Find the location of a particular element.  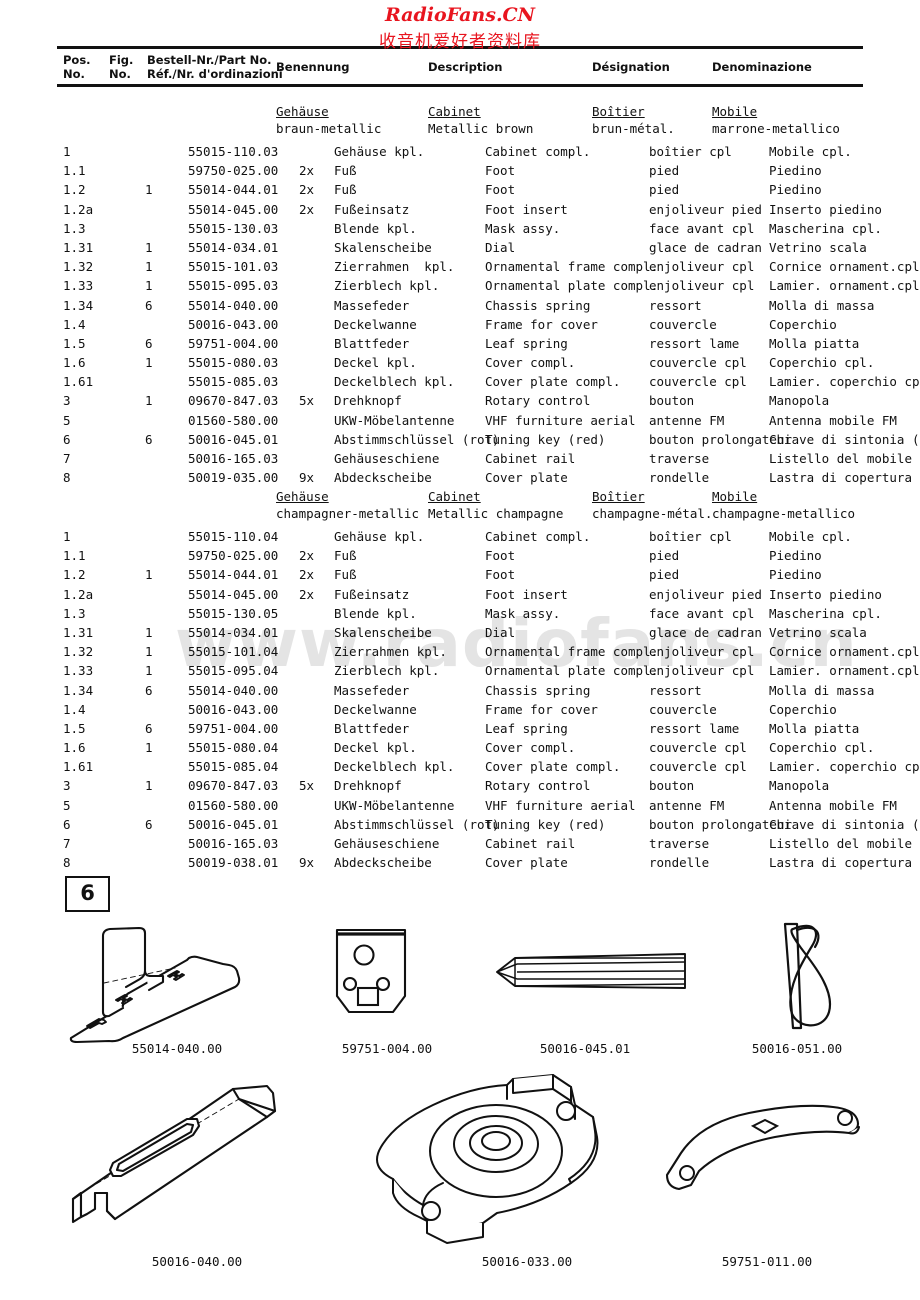

caption-chassis-spring: 55014-040.00 is located at coordinates (177, 1048).